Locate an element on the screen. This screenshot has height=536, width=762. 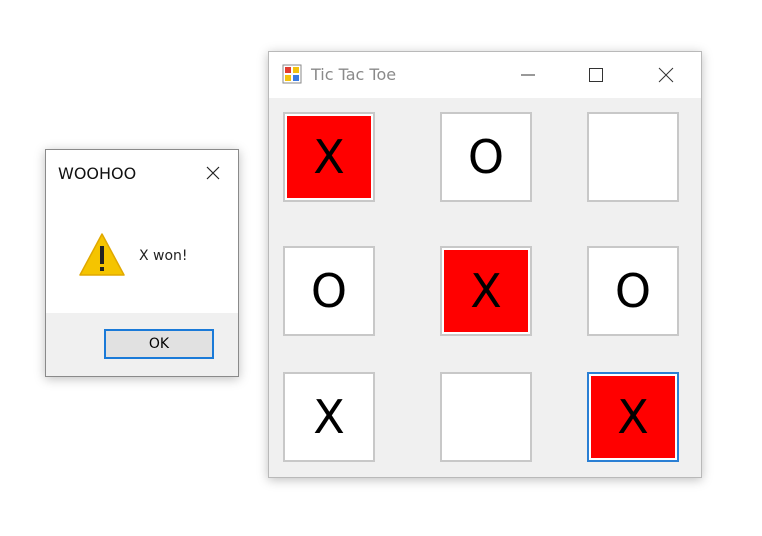
window-titlebar: Tic Tac Toe is located at coordinates (485, 75).